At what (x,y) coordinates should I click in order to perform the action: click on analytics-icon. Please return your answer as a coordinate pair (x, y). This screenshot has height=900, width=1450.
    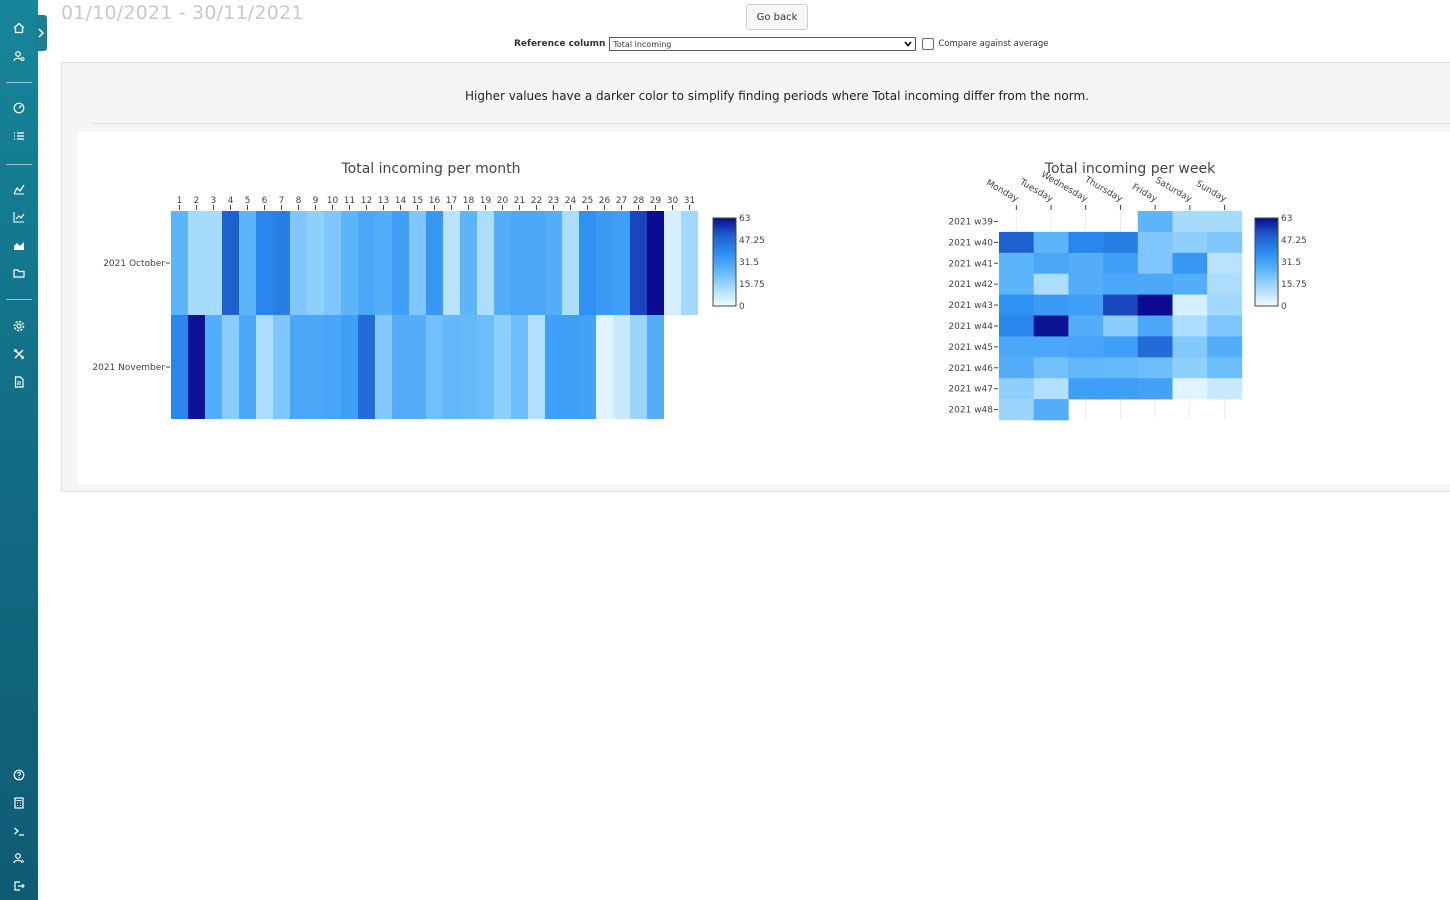
    Looking at the image, I should click on (19, 189).